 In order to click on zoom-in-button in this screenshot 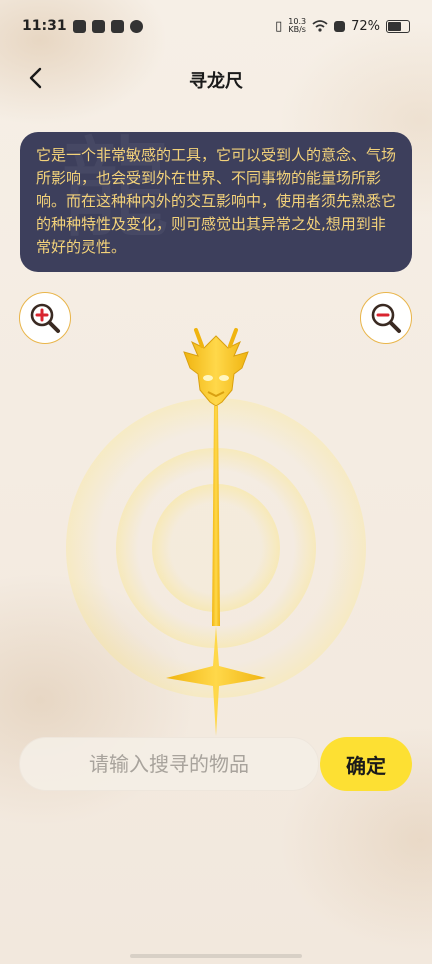, I will do `click(45, 318)`.